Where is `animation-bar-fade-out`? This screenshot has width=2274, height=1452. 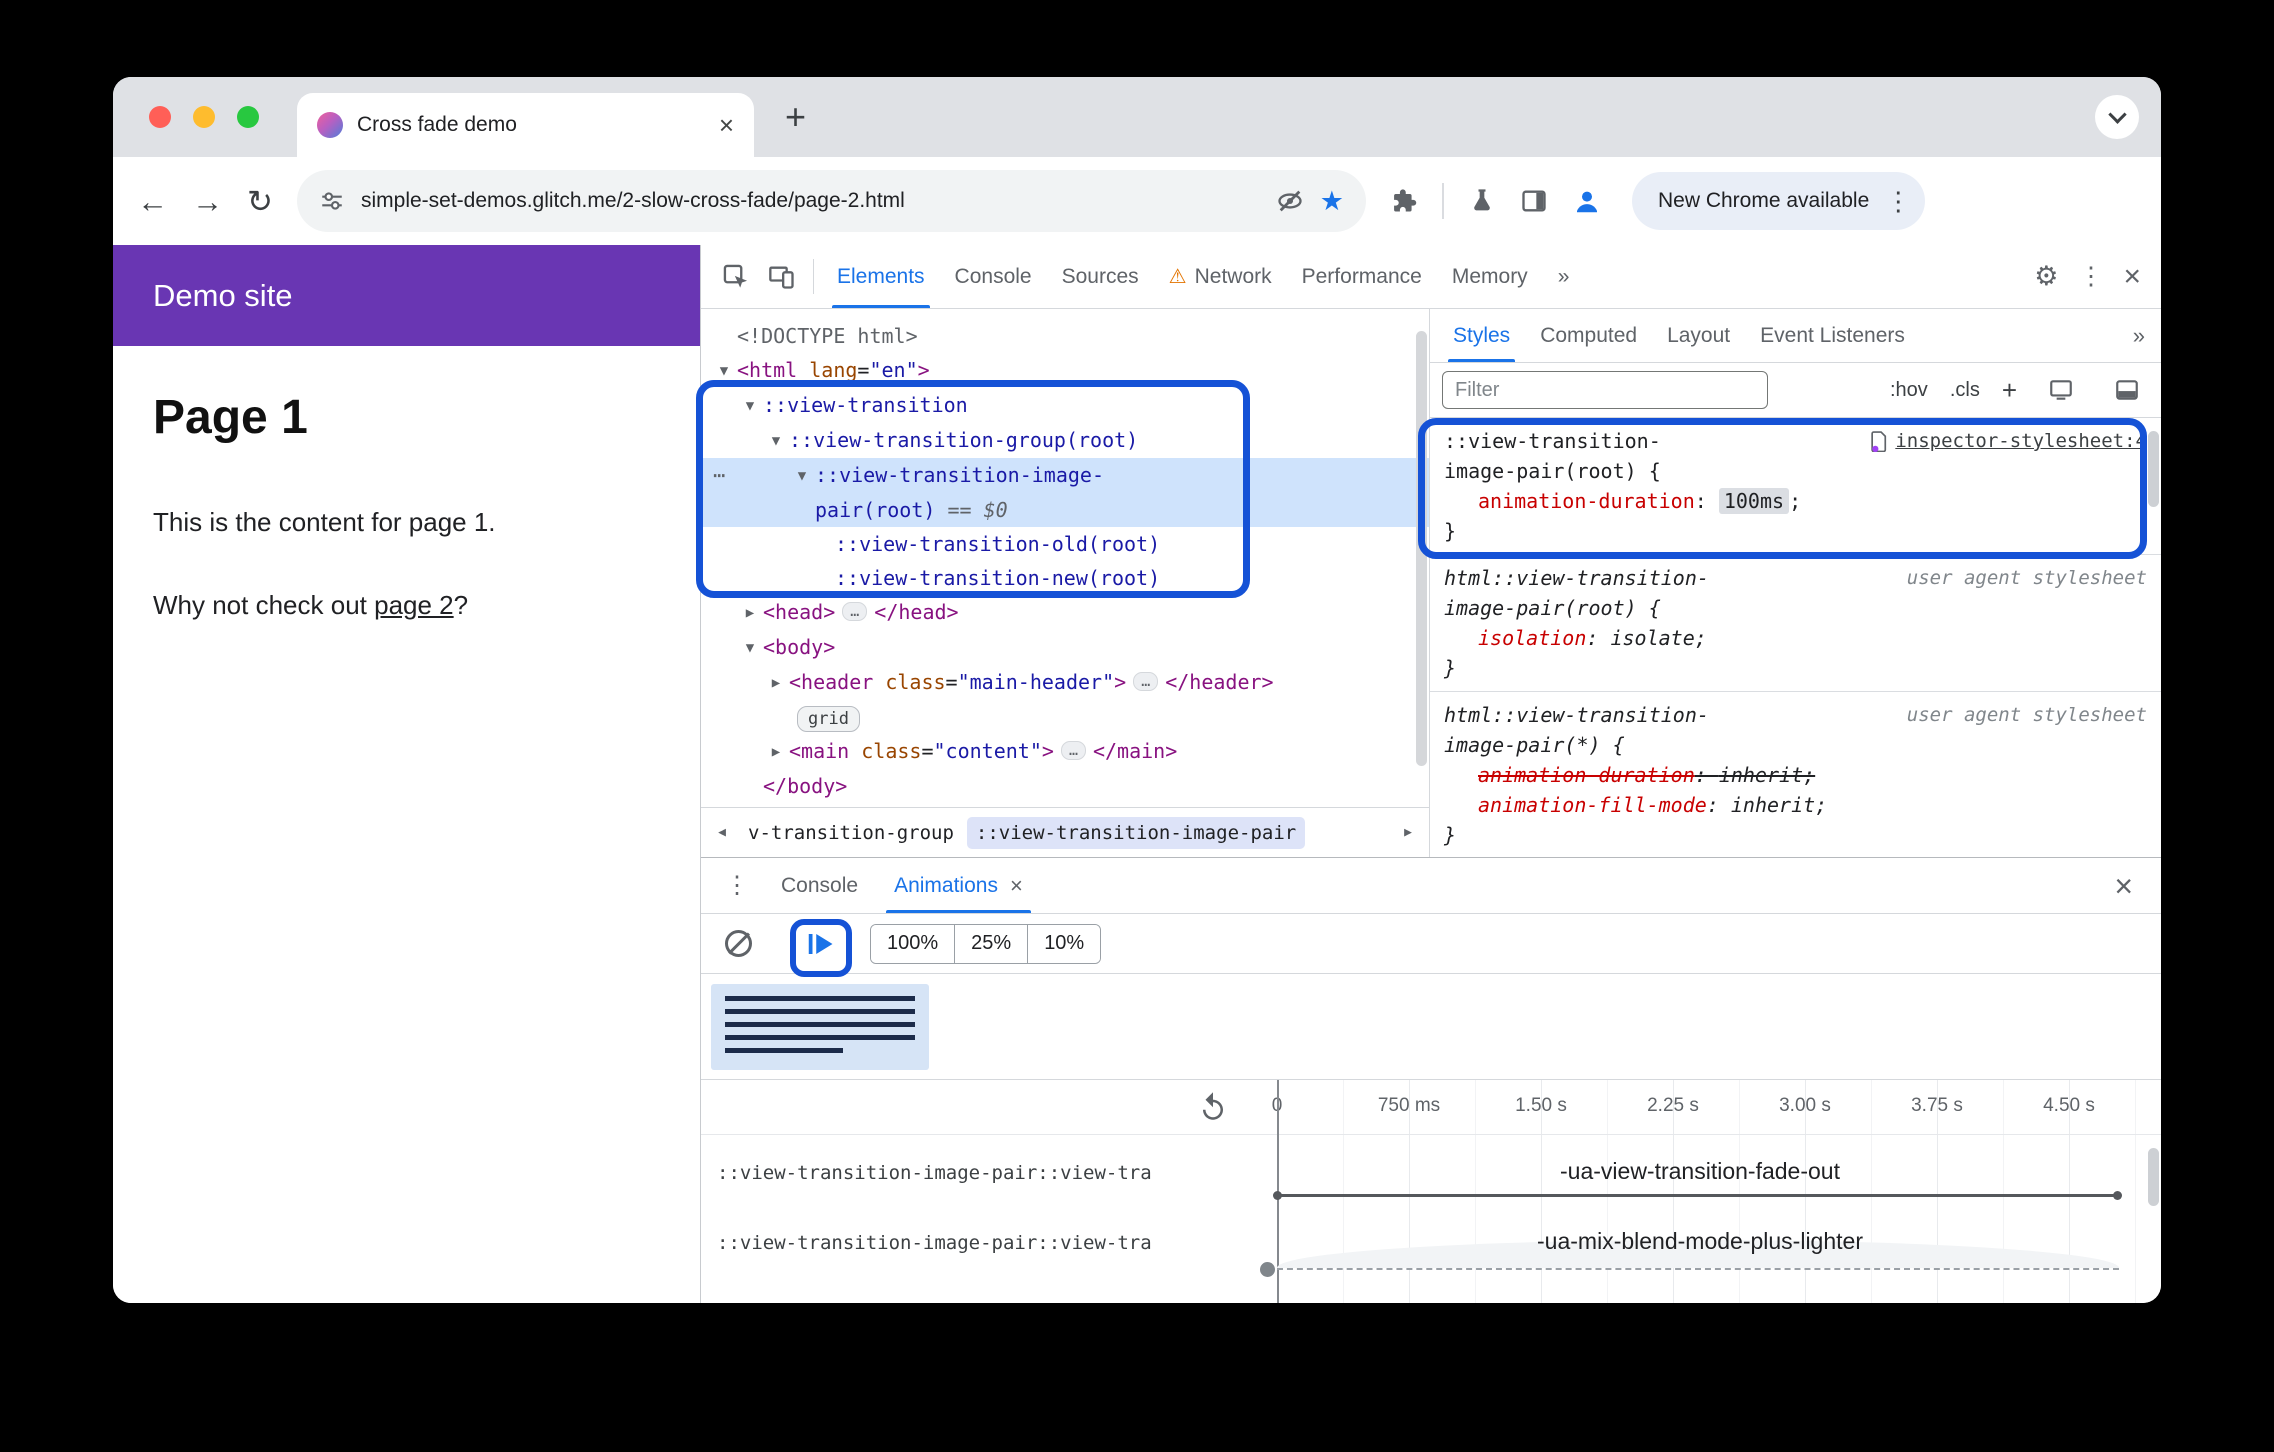 animation-bar-fade-out is located at coordinates (1698, 1195).